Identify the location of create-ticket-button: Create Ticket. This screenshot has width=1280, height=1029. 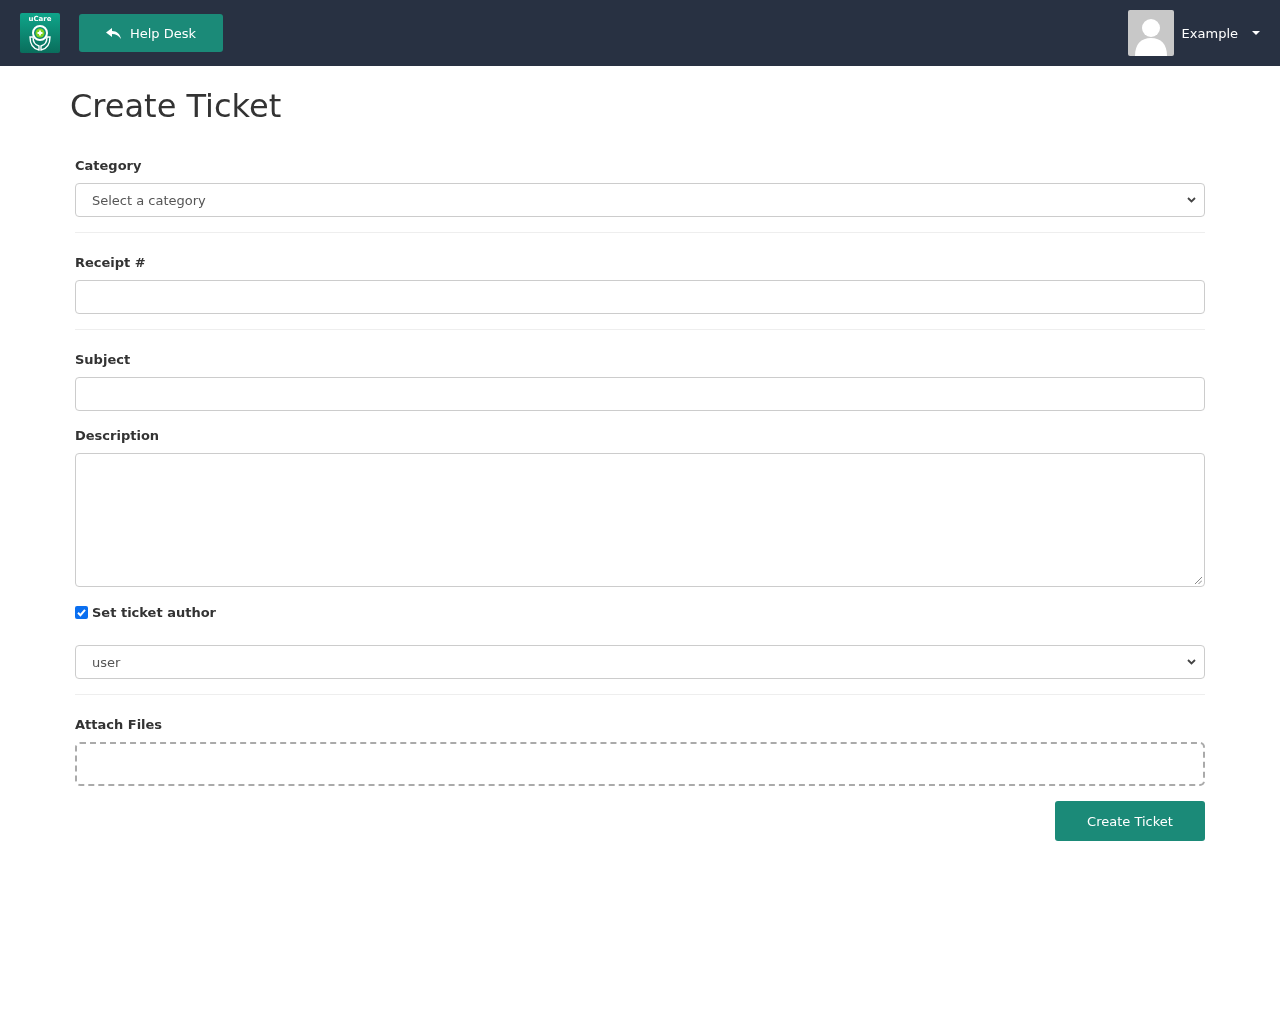
(1130, 821).